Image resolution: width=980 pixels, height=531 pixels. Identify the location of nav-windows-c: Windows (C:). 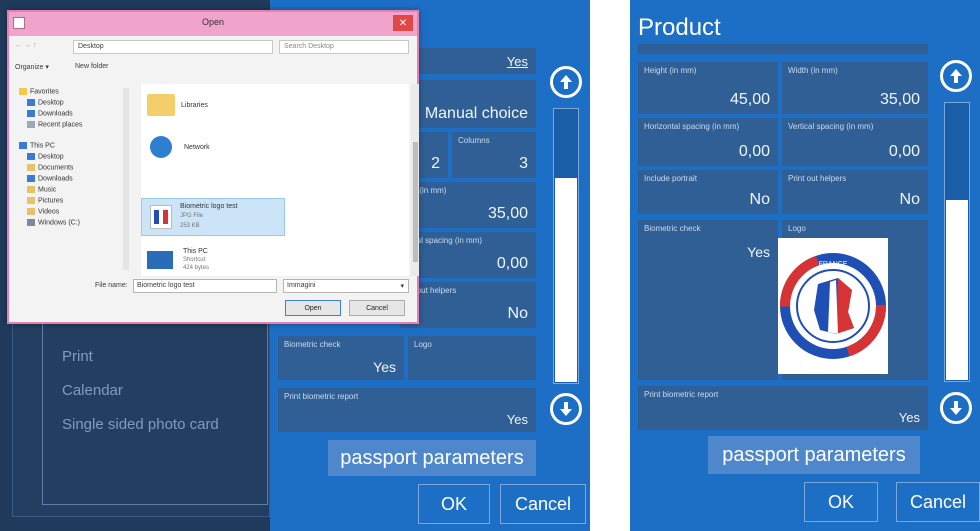
(53, 222).